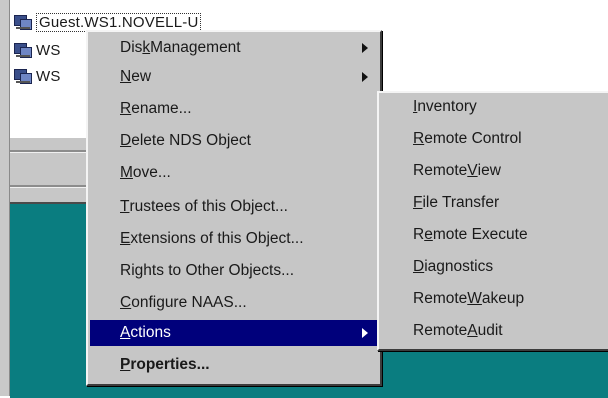 The image size is (608, 398). What do you see at coordinates (461, 202) in the screenshot?
I see `menu-item-label: ile Transfer` at bounding box center [461, 202].